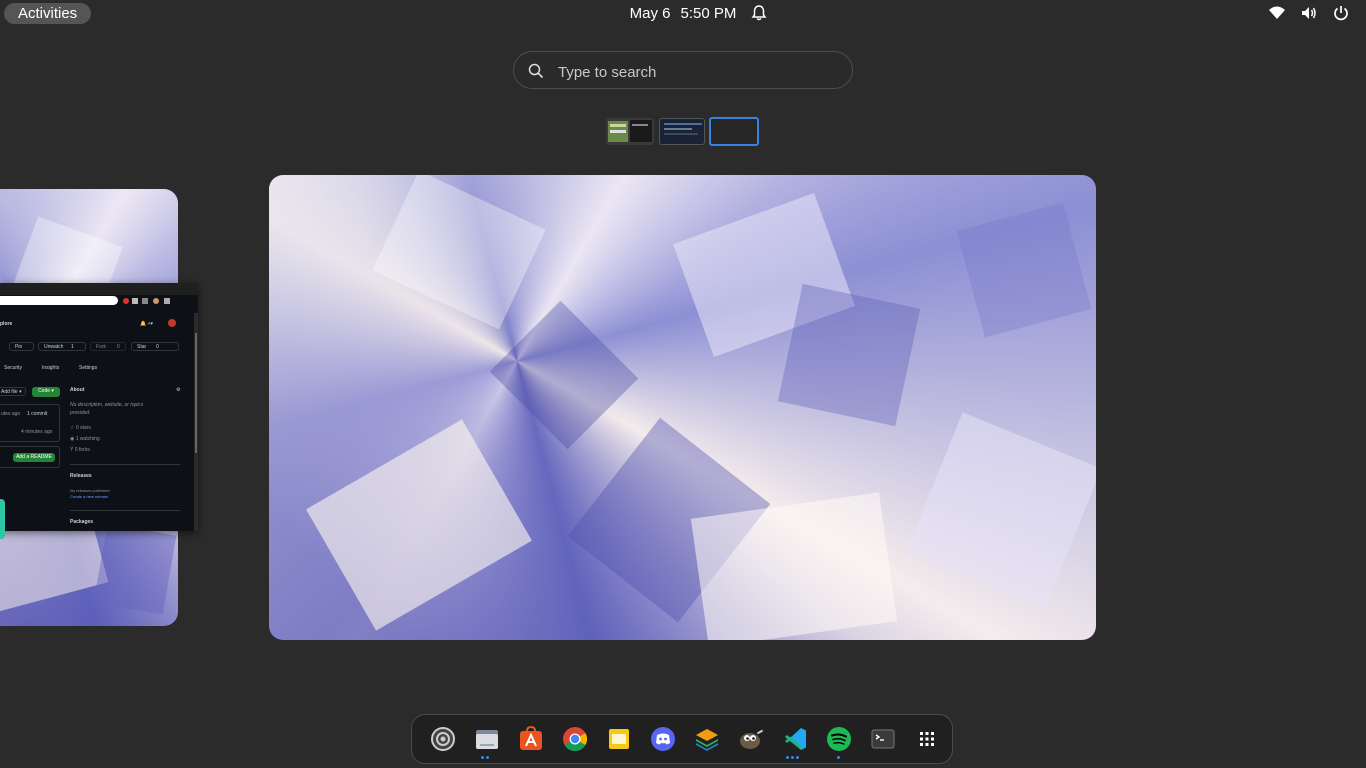  What do you see at coordinates (13, 368) in the screenshot?
I see `tab-security: Security` at bounding box center [13, 368].